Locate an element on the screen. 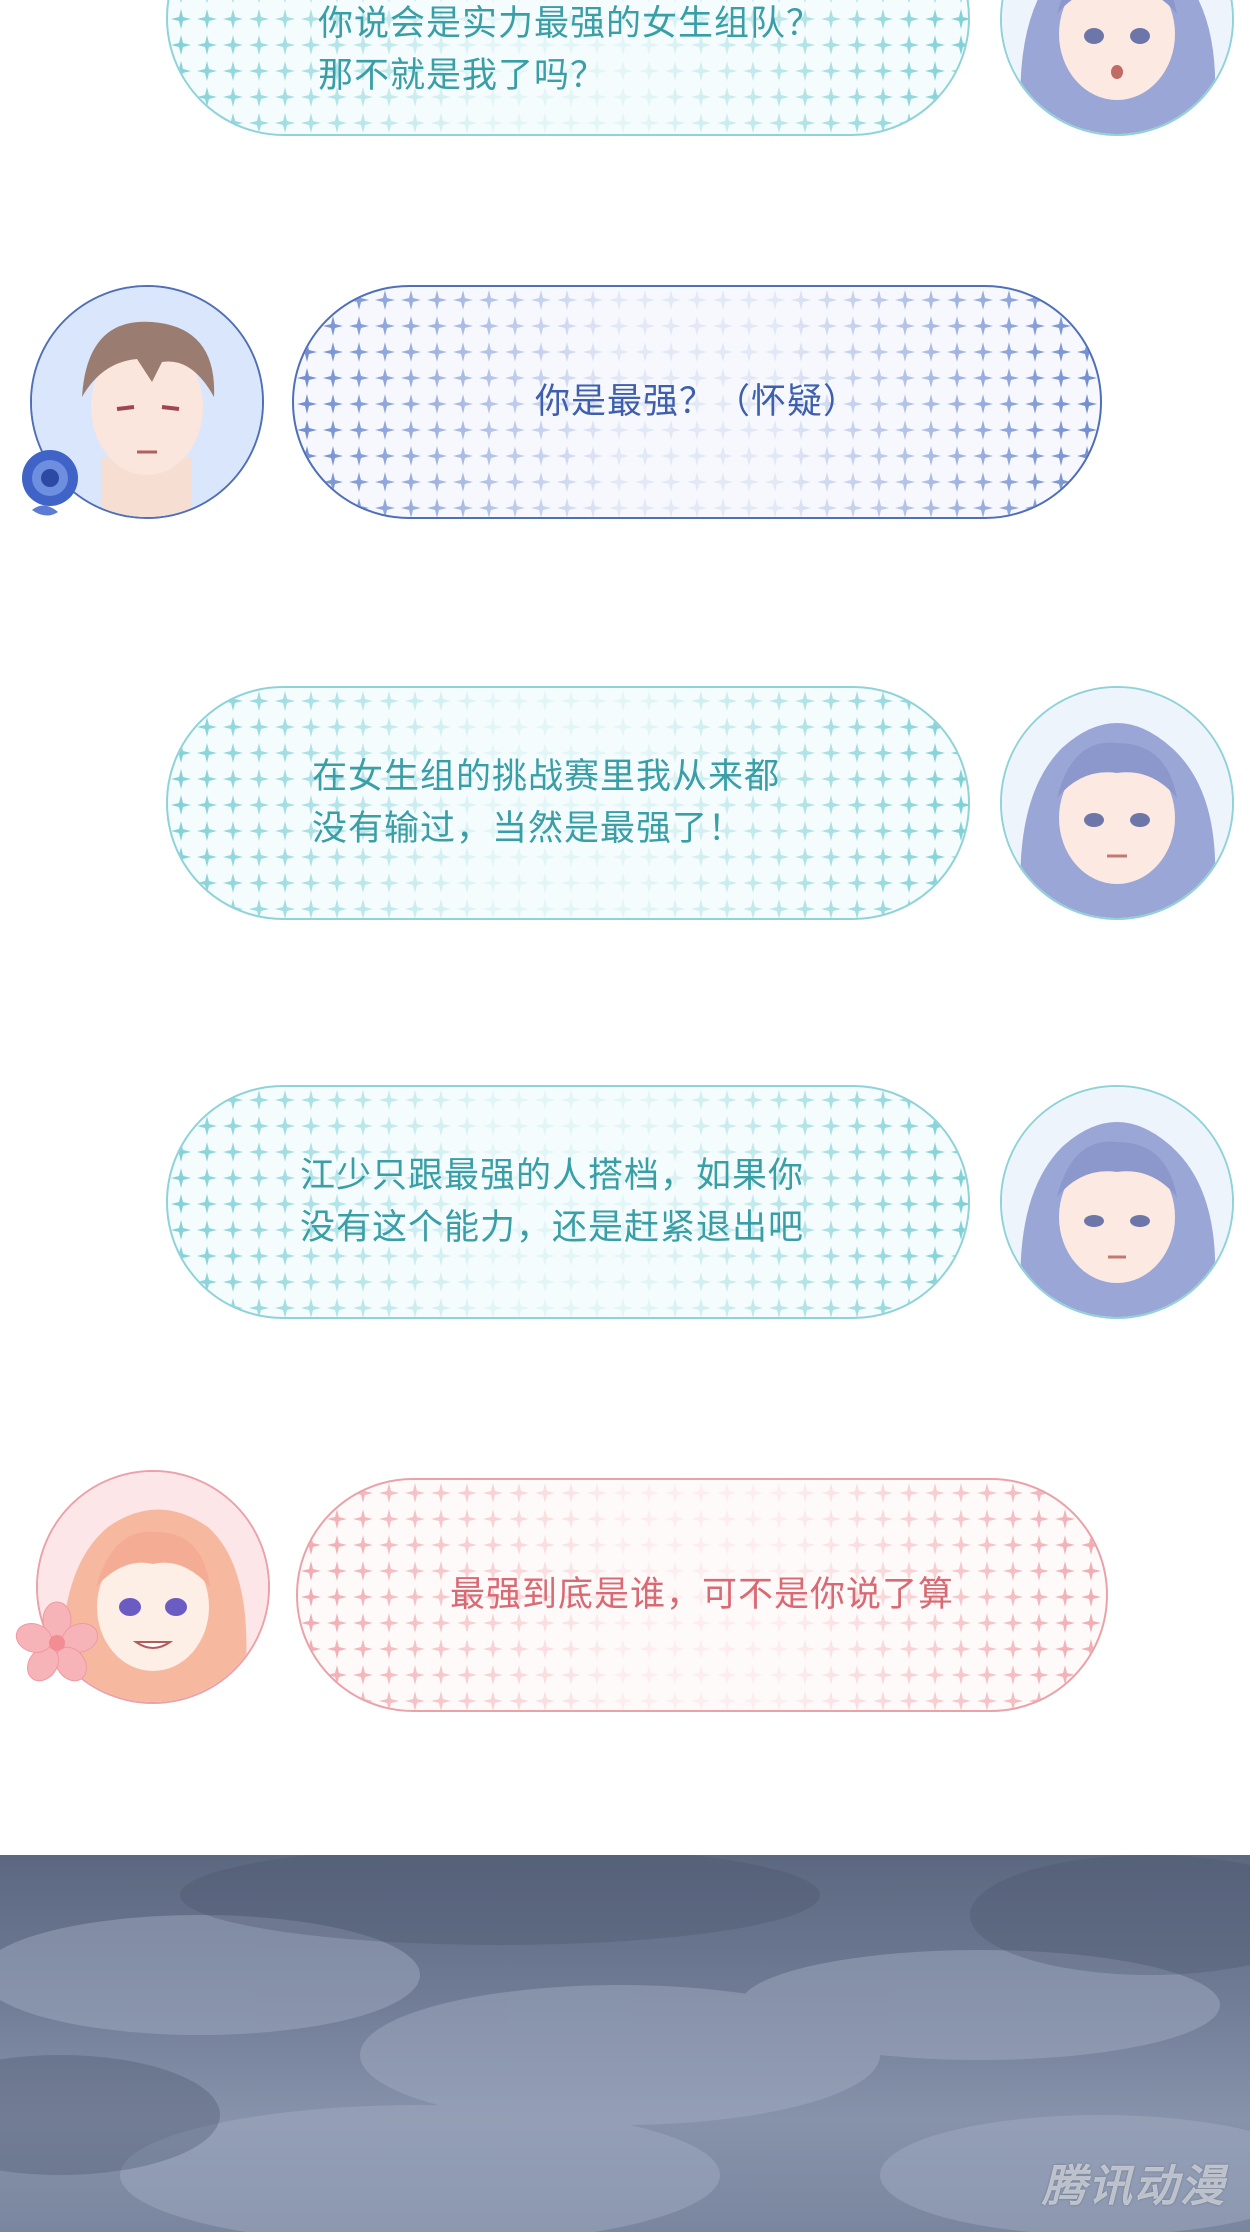  dialogue-text-5: 最强到底是谁，可不是你说了算 is located at coordinates (701, 1595).